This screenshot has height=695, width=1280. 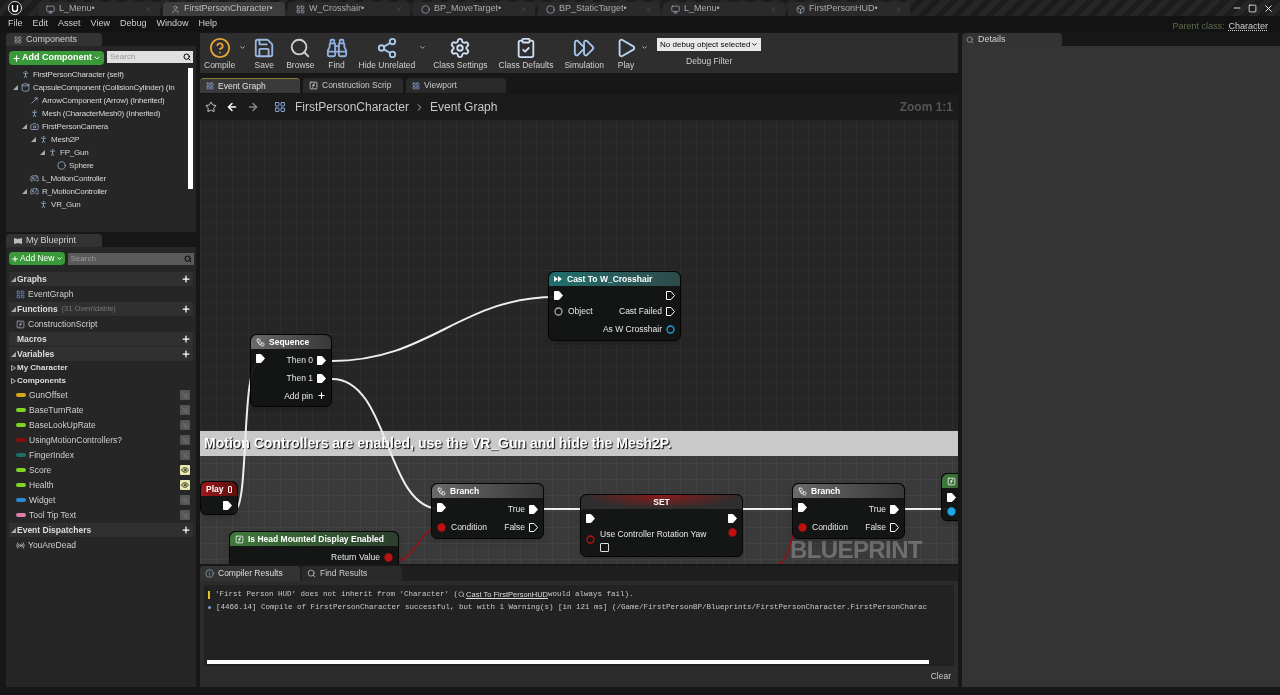 I want to click on panel-tab: My Blueprint, so click(x=54, y=240).